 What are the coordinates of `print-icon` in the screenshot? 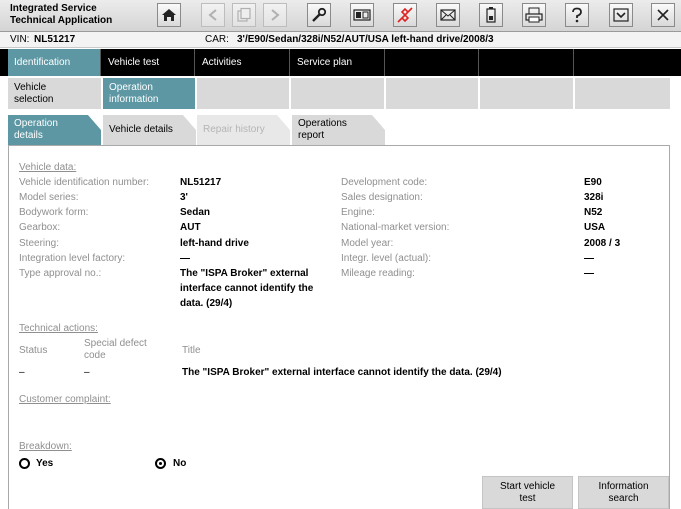 It's located at (534, 15).